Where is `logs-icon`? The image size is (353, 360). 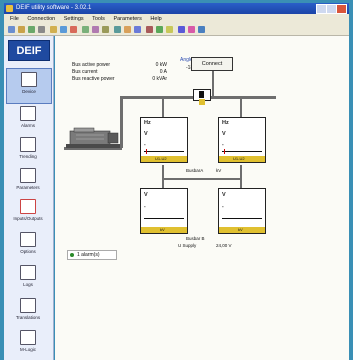
logs-icon is located at coordinates (28, 272).